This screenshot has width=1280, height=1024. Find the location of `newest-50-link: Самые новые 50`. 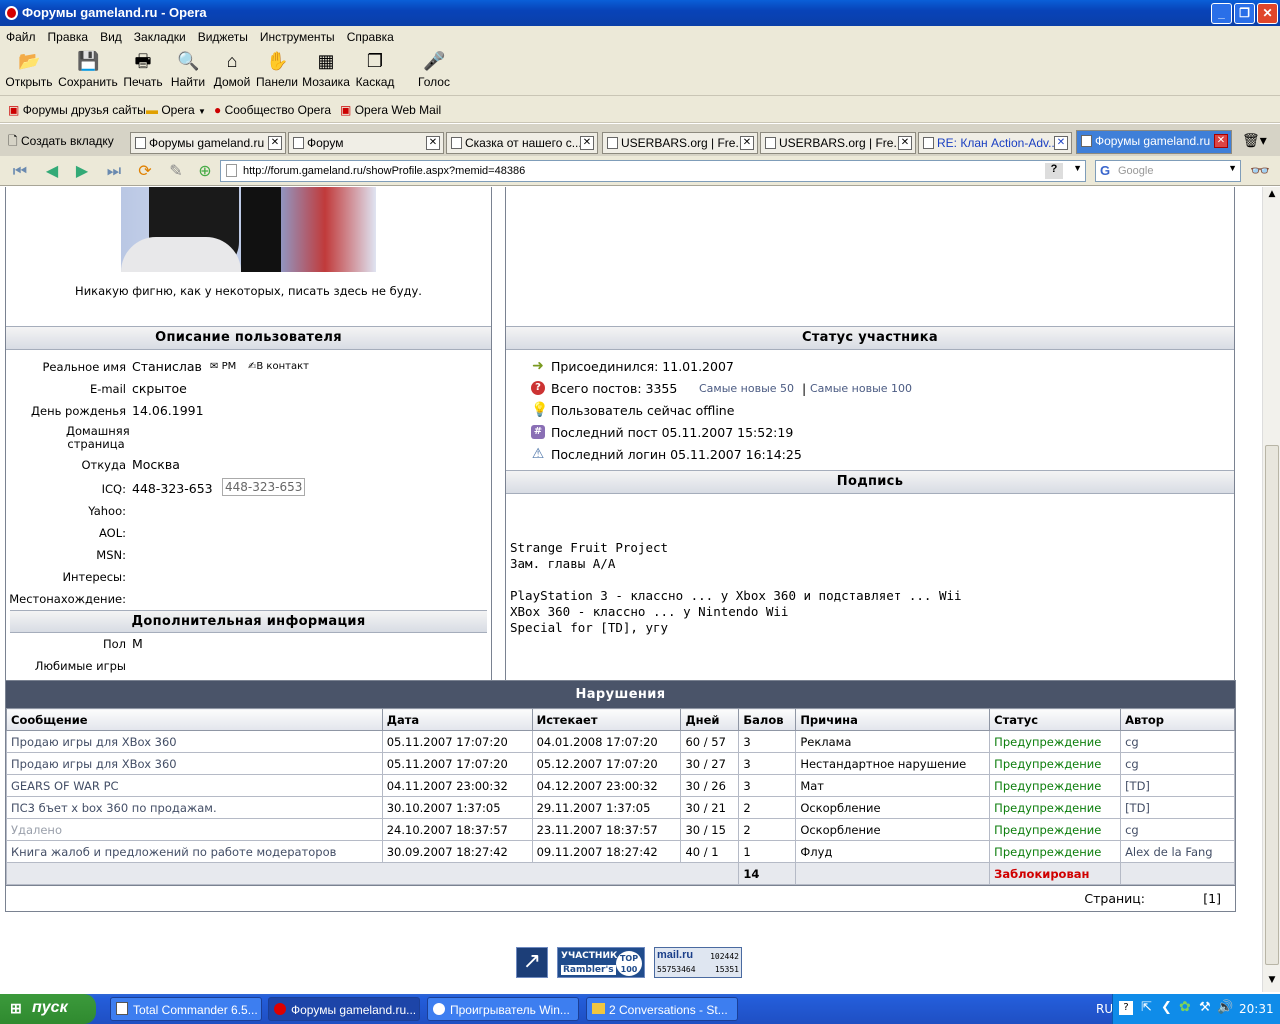

newest-50-link: Самые новые 50 is located at coordinates (746, 388).